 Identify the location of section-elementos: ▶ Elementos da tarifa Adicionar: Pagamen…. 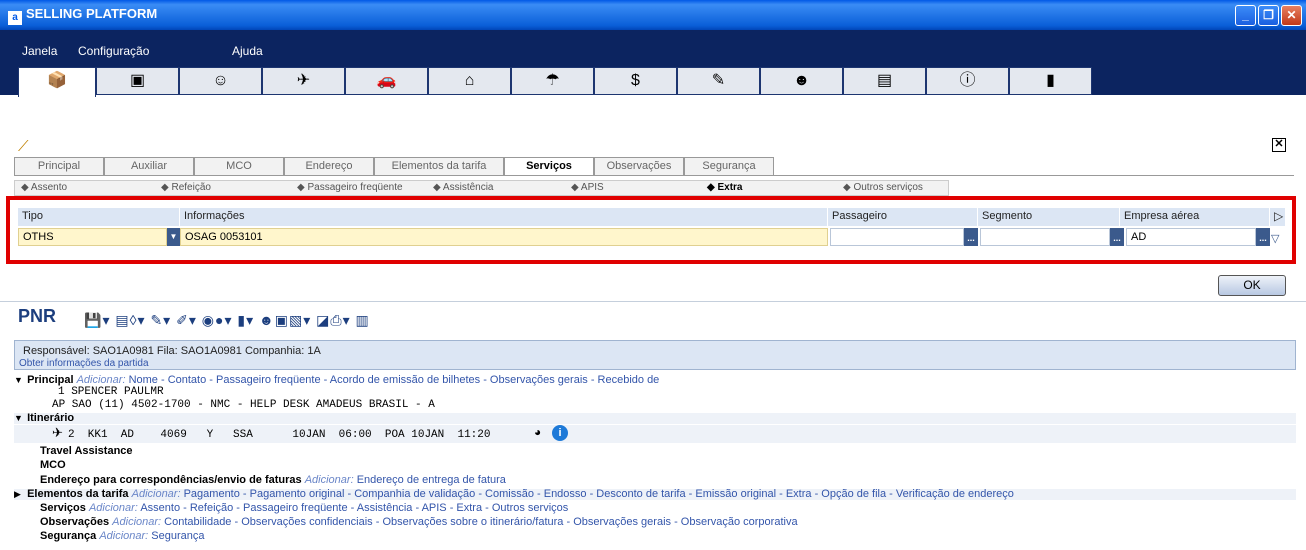
(655, 494).